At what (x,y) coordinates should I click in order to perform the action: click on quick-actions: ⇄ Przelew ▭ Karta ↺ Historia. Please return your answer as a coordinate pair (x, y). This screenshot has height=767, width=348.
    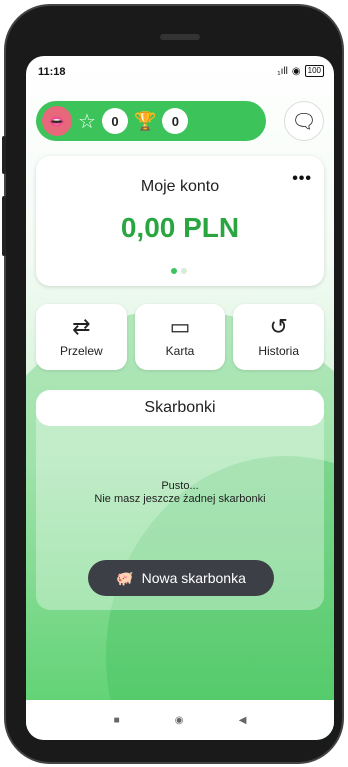
    Looking at the image, I should click on (180, 337).